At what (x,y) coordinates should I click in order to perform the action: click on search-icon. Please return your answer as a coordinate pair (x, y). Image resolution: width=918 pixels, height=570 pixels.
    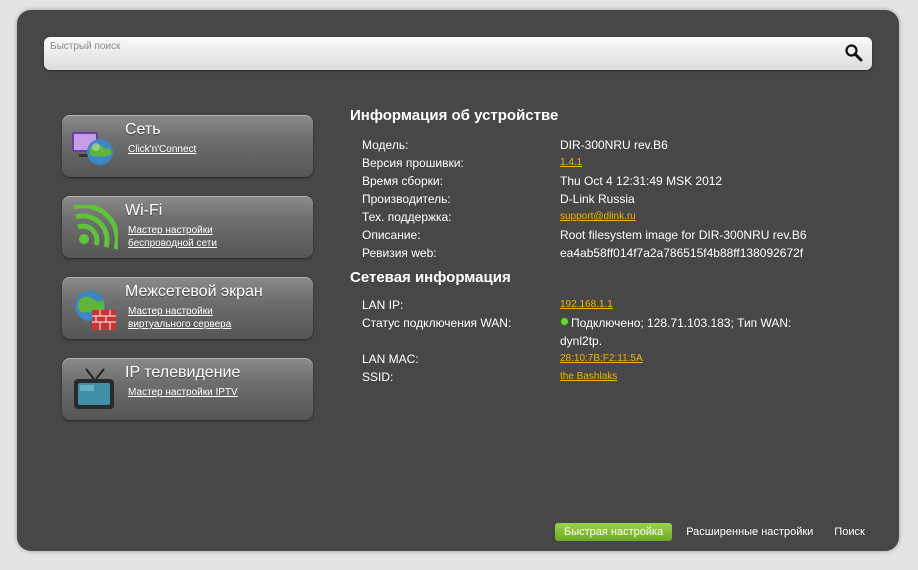
    Looking at the image, I should click on (854, 53).